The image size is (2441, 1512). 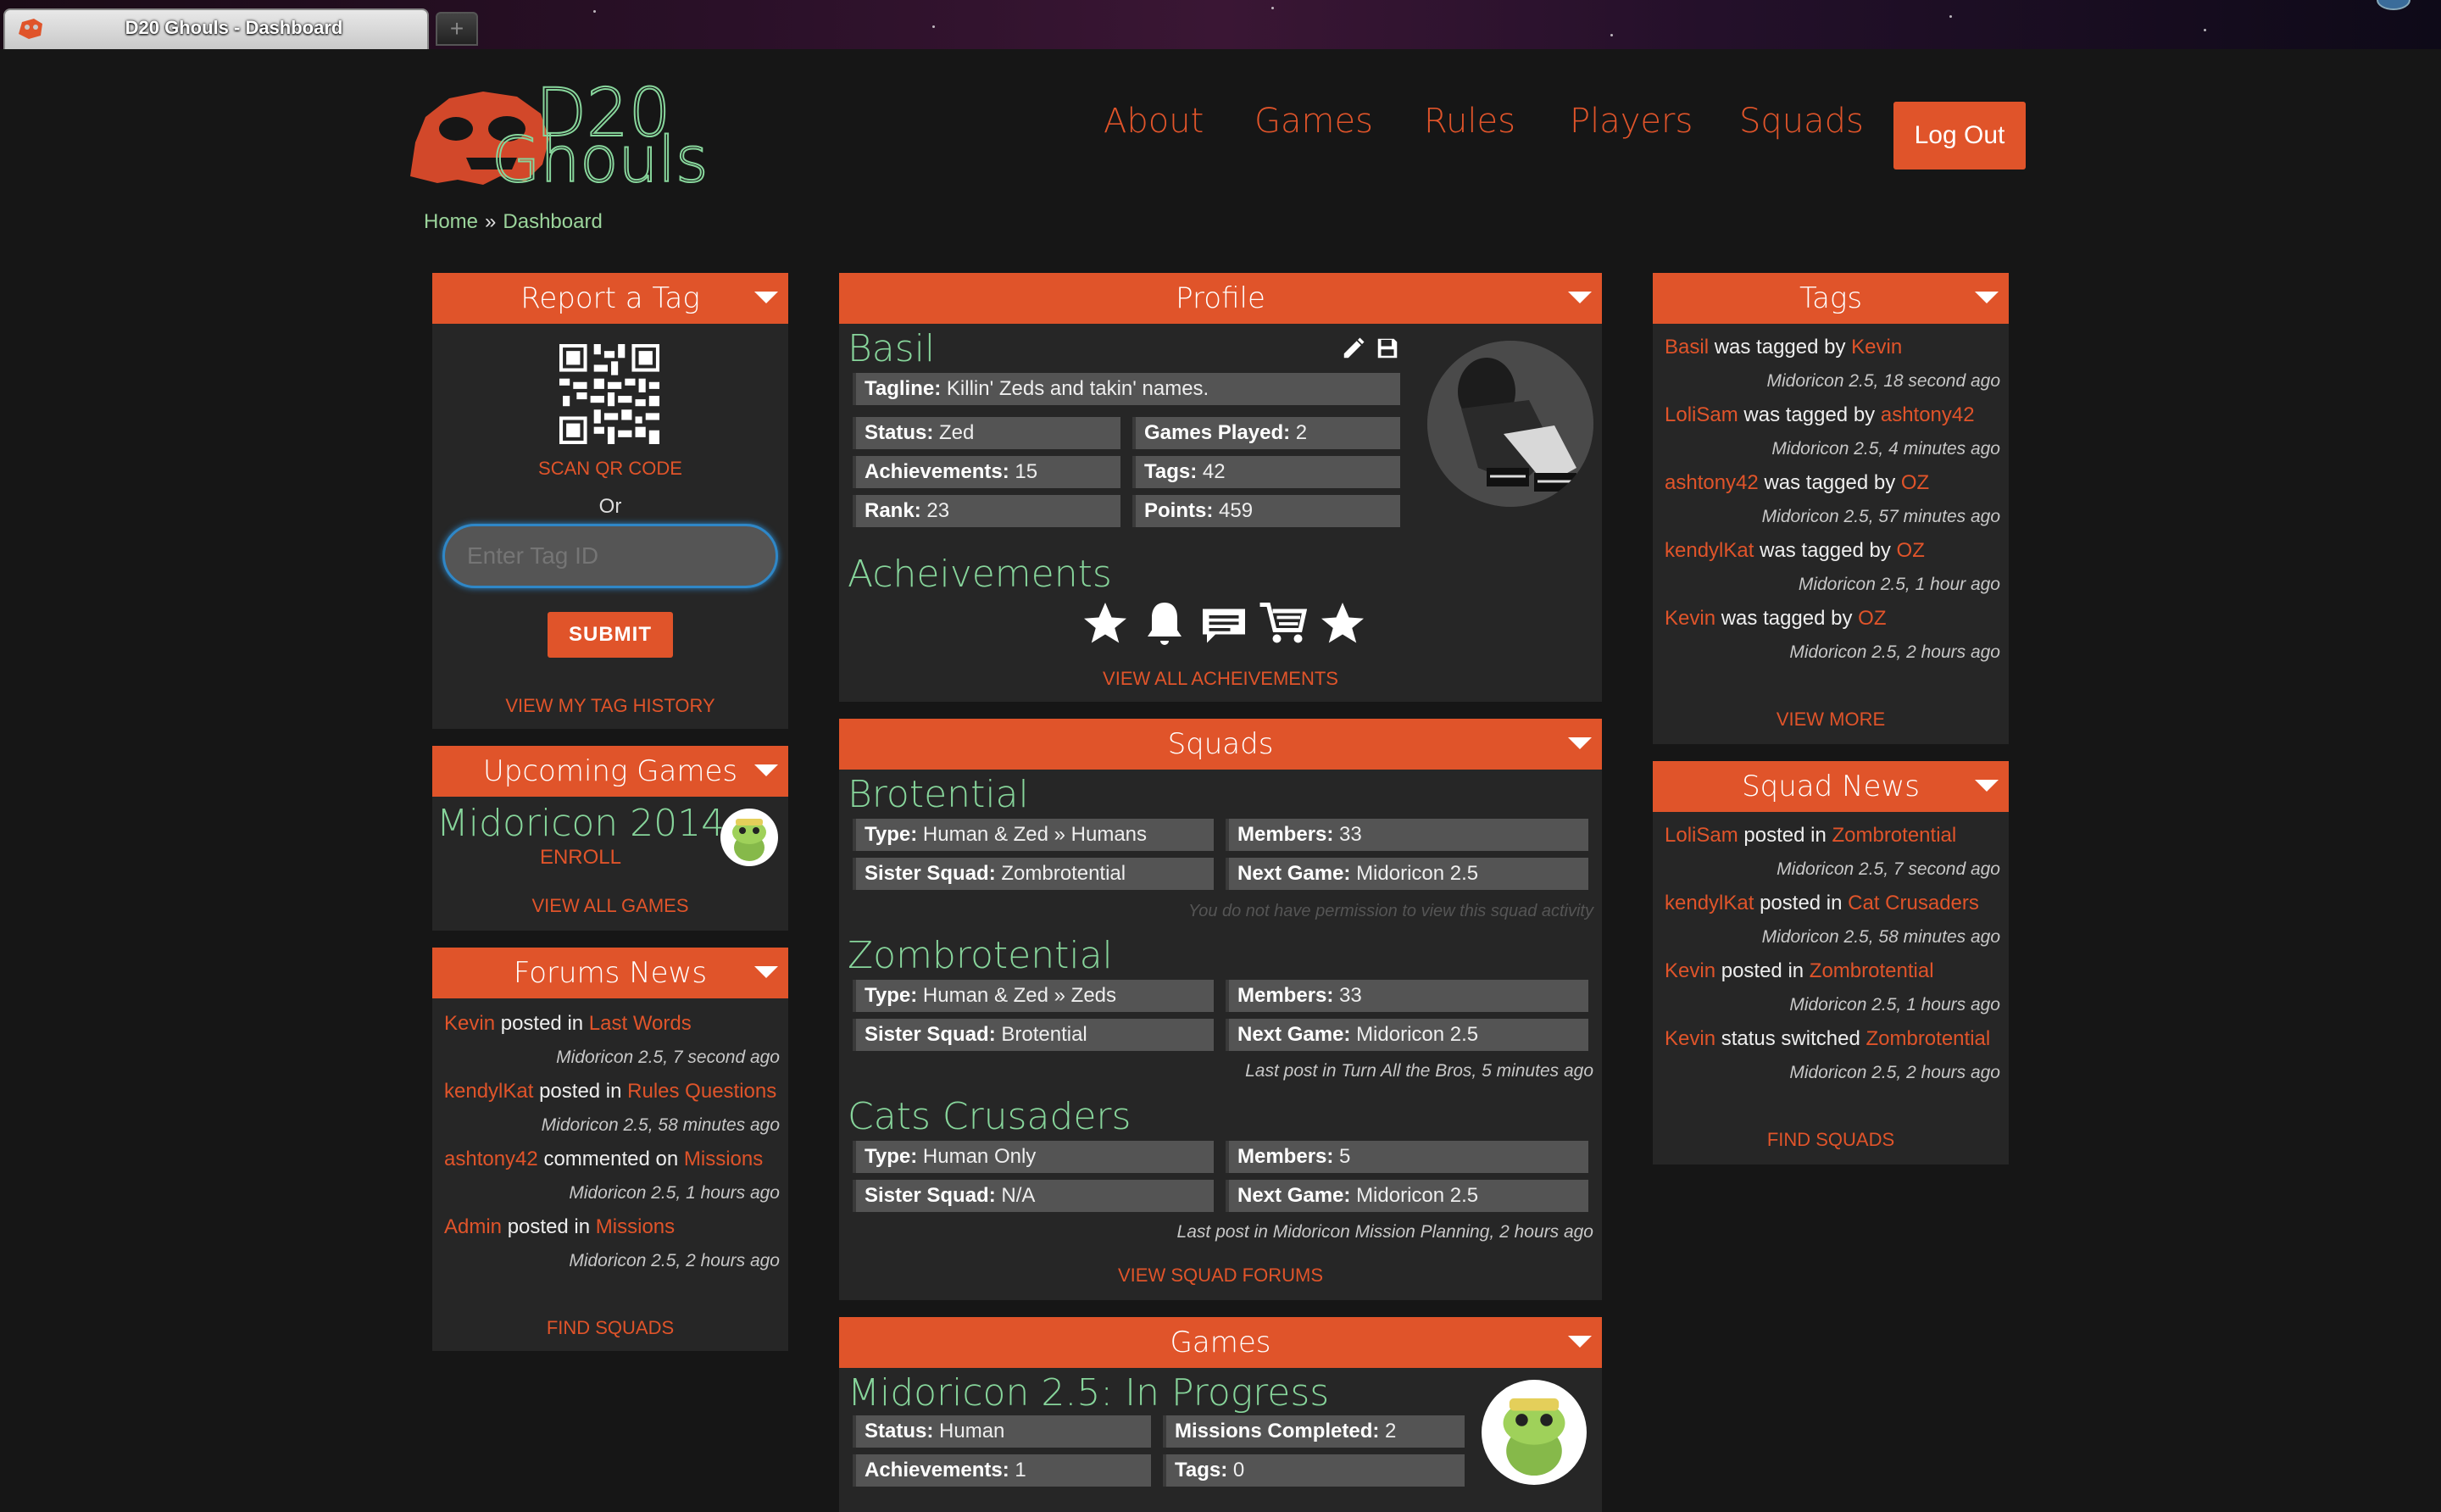 I want to click on report-tag-header: Report a Tag, so click(x=610, y=298).